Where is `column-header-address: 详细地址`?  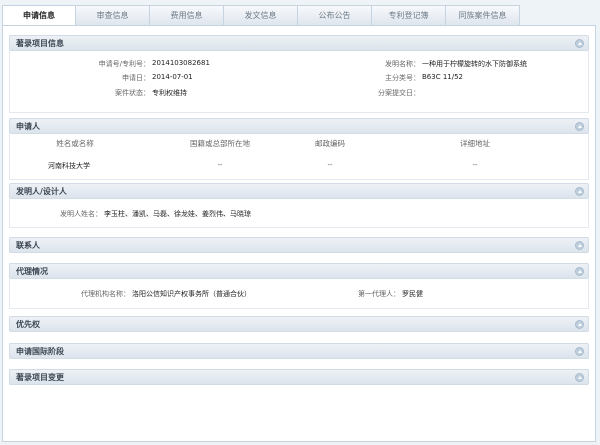 column-header-address: 详细地址 is located at coordinates (475, 143).